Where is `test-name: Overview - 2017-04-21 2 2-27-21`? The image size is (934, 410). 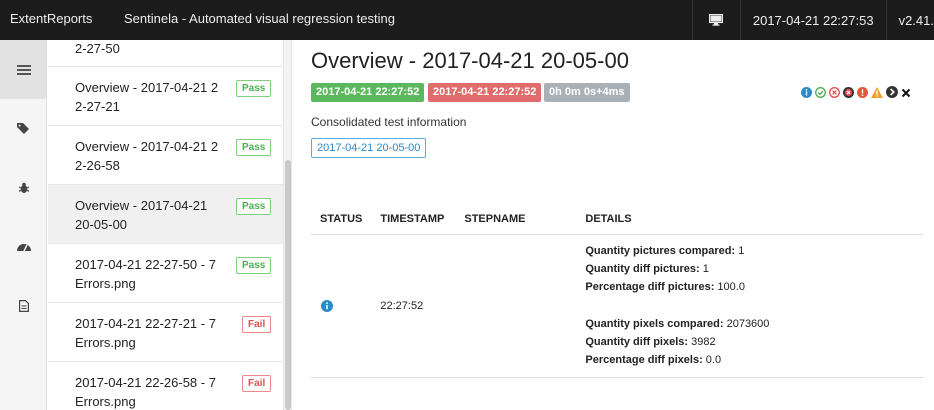 test-name: Overview - 2017-04-21 2 2-27-21 is located at coordinates (147, 97).